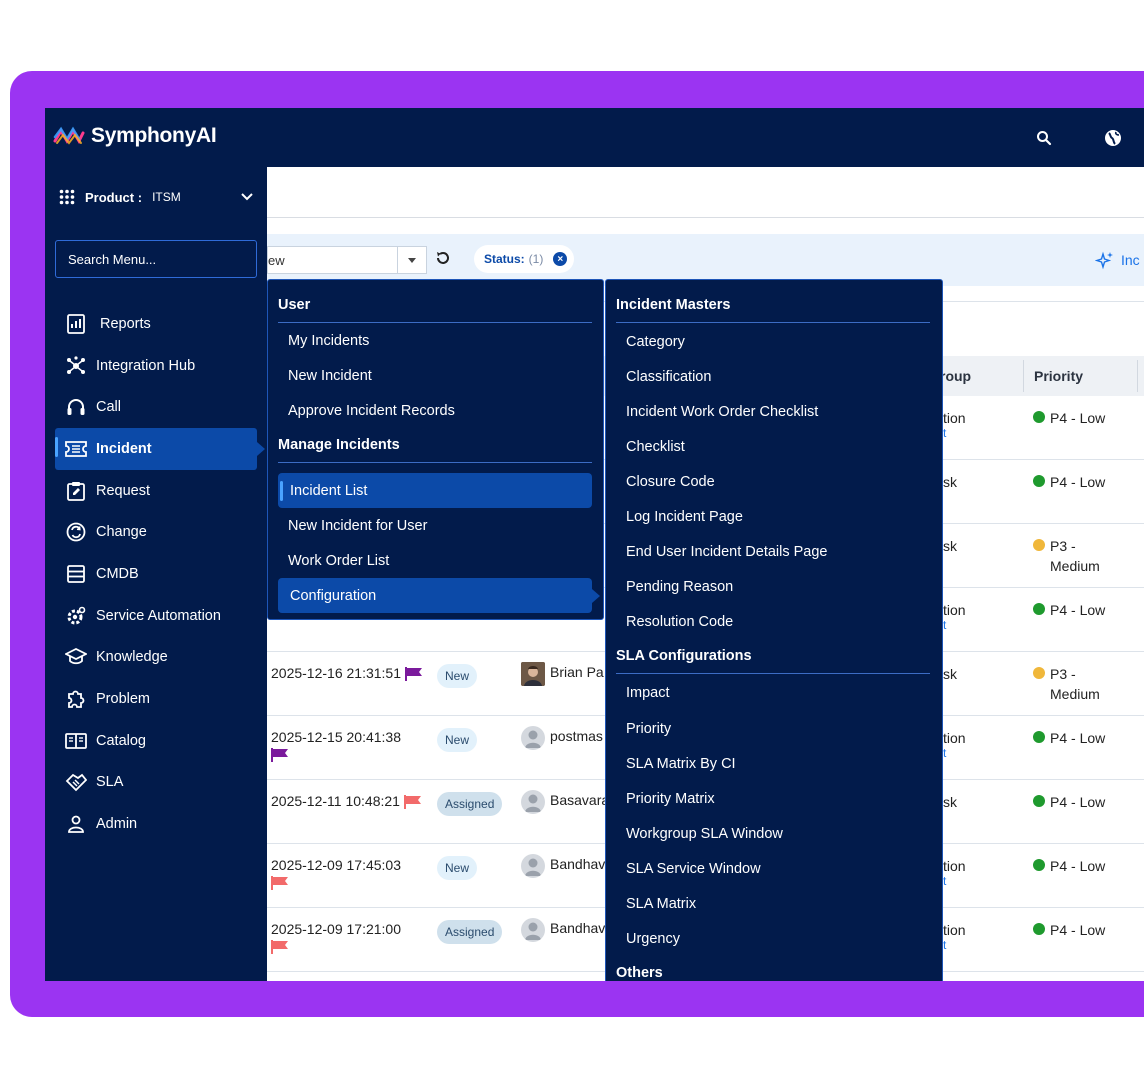  What do you see at coordinates (124, 448) in the screenshot?
I see `sidebar-item-label: Incident` at bounding box center [124, 448].